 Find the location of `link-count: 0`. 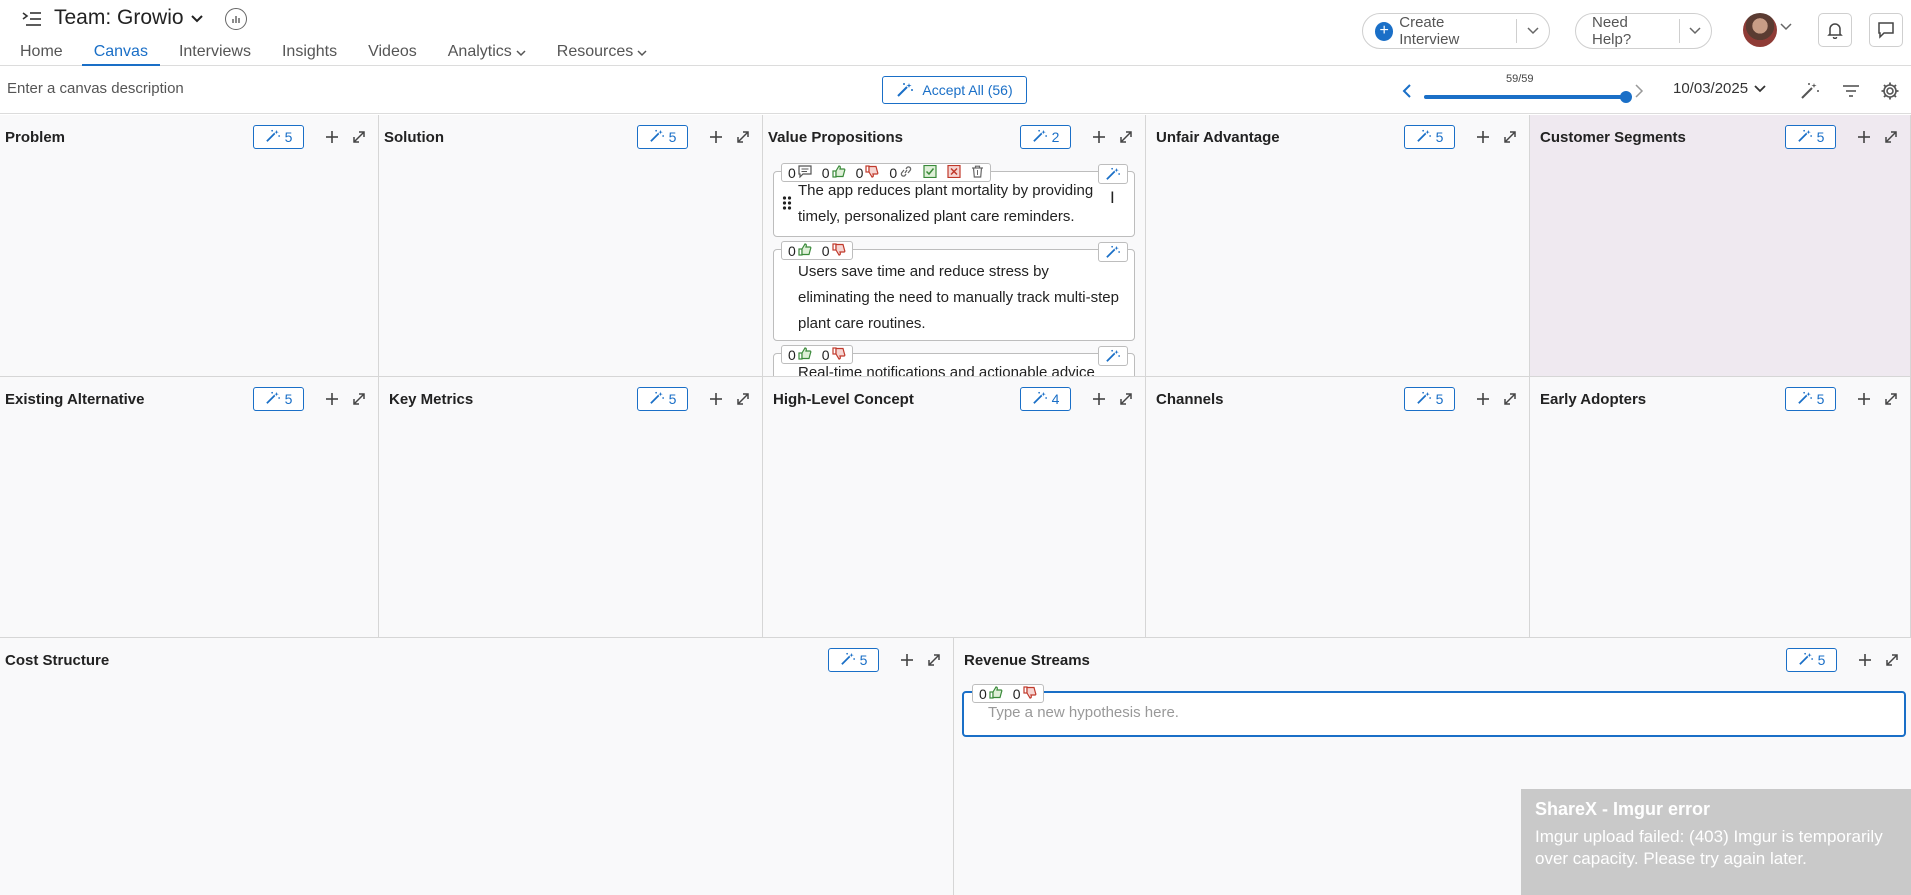

link-count: 0 is located at coordinates (901, 173).